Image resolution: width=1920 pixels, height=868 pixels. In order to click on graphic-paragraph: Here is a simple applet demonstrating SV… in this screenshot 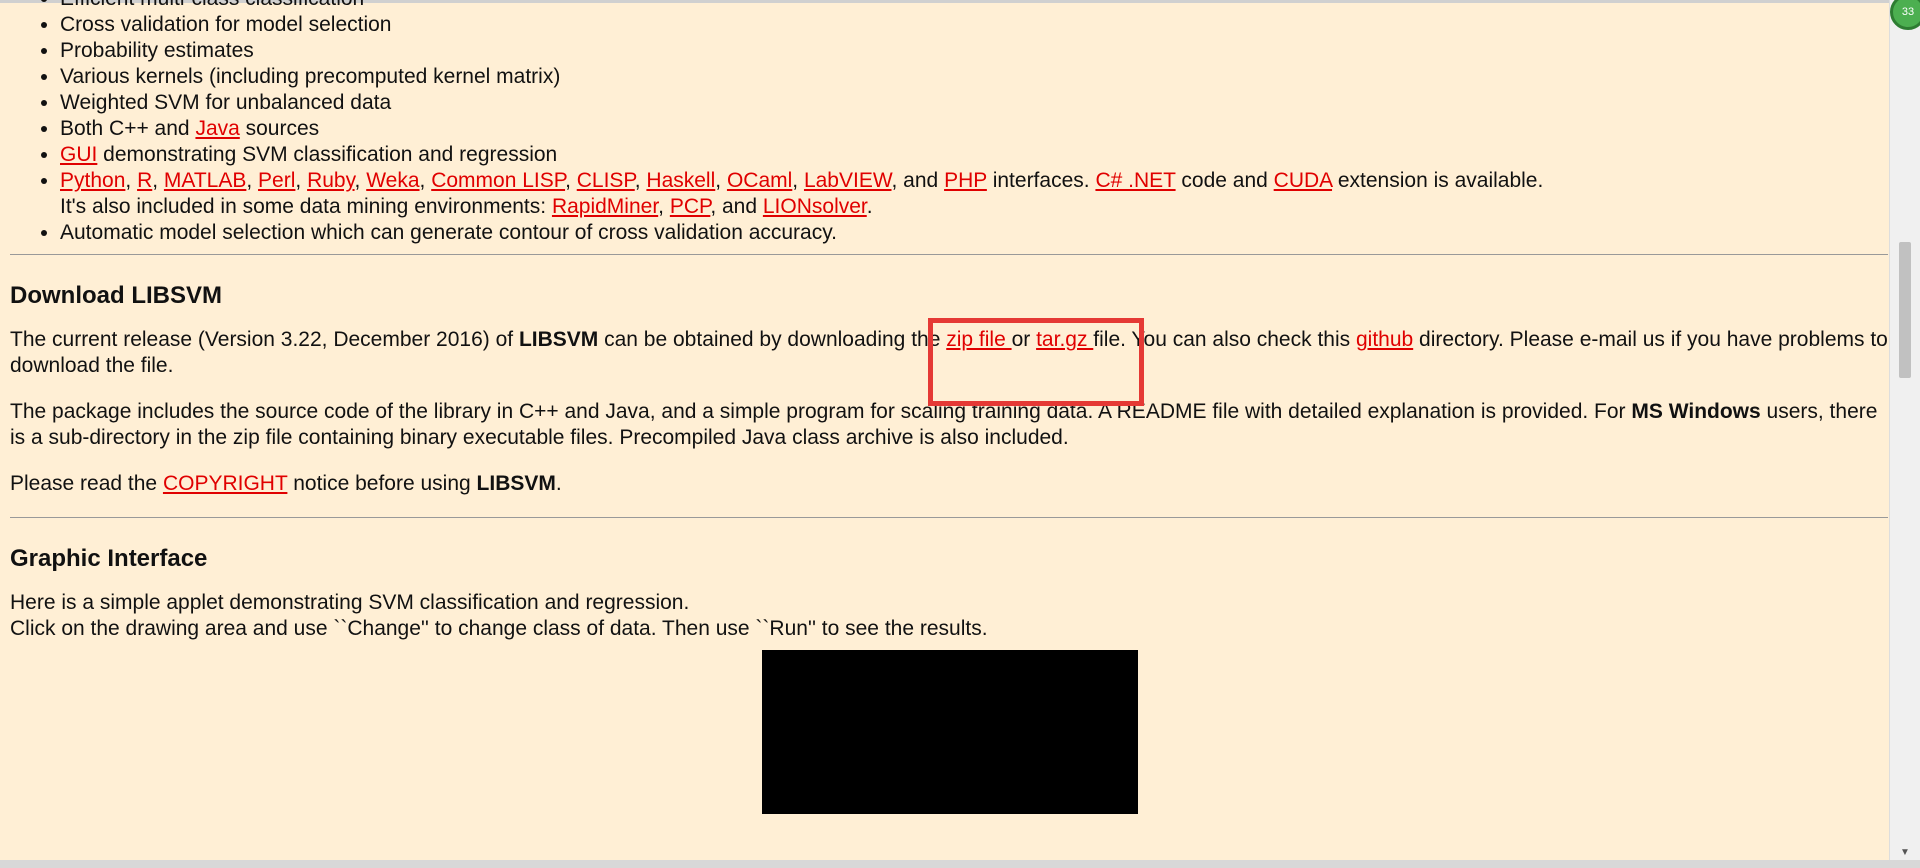, I will do `click(950, 616)`.